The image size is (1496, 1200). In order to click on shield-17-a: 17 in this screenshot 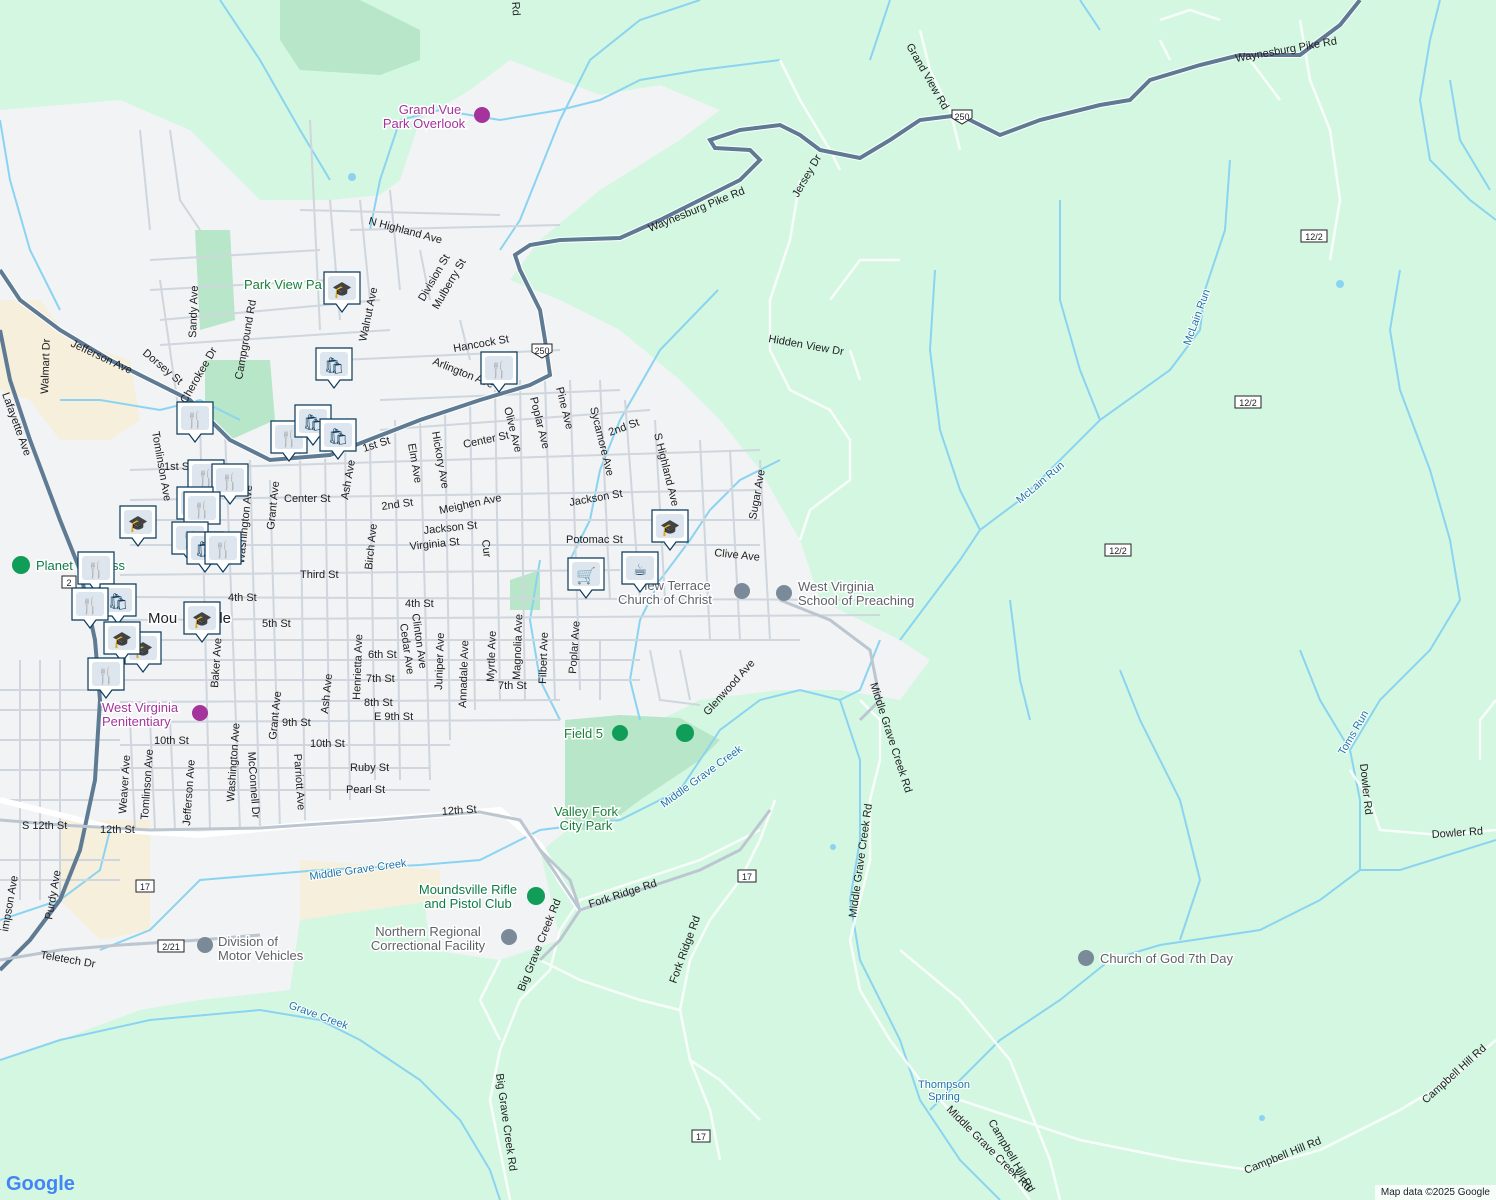, I will do `click(145, 886)`.